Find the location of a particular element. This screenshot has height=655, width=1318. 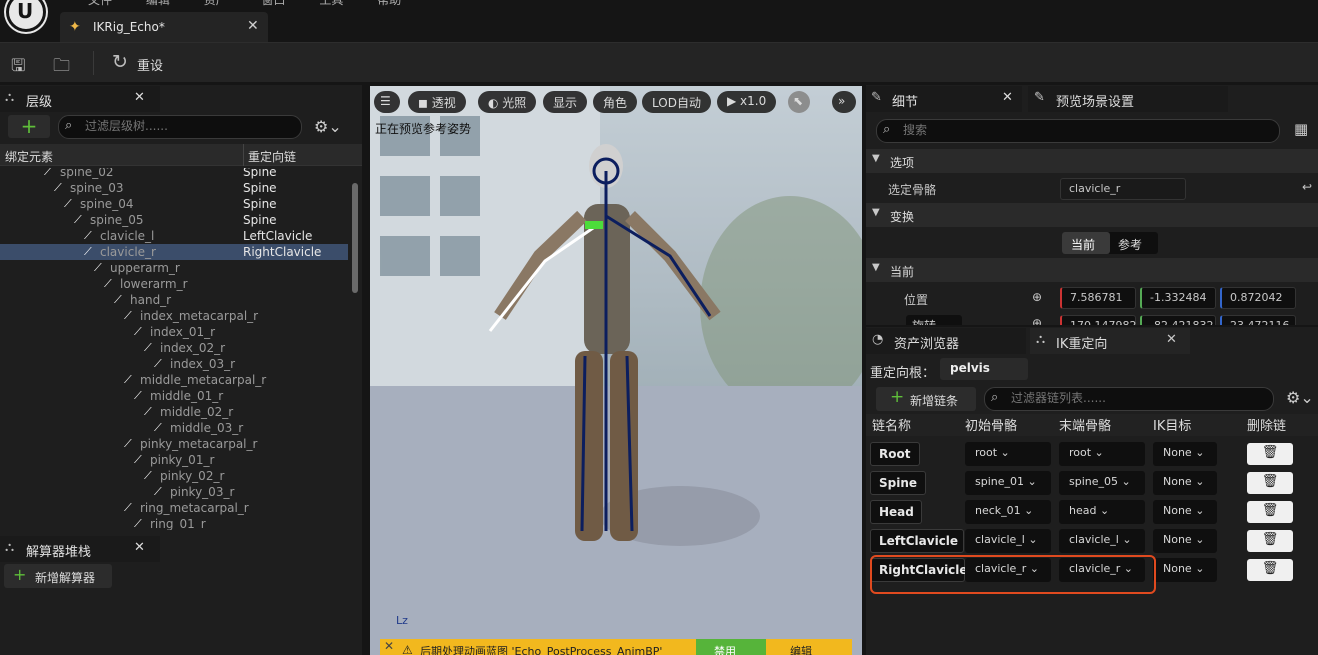

asset-browser-tab: ◔ 资产浏览器 is located at coordinates (946, 341).